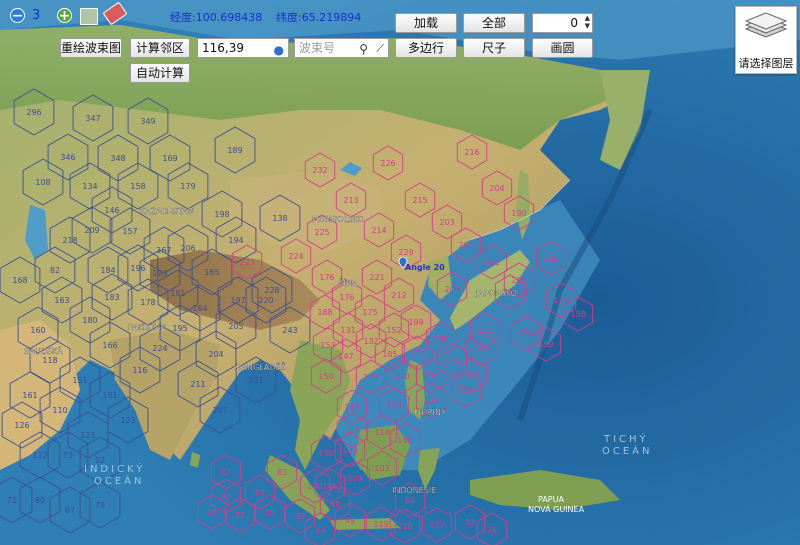 The image size is (800, 545). Describe the element at coordinates (89, 16) in the screenshot. I see `layer-toggle-icon` at that location.